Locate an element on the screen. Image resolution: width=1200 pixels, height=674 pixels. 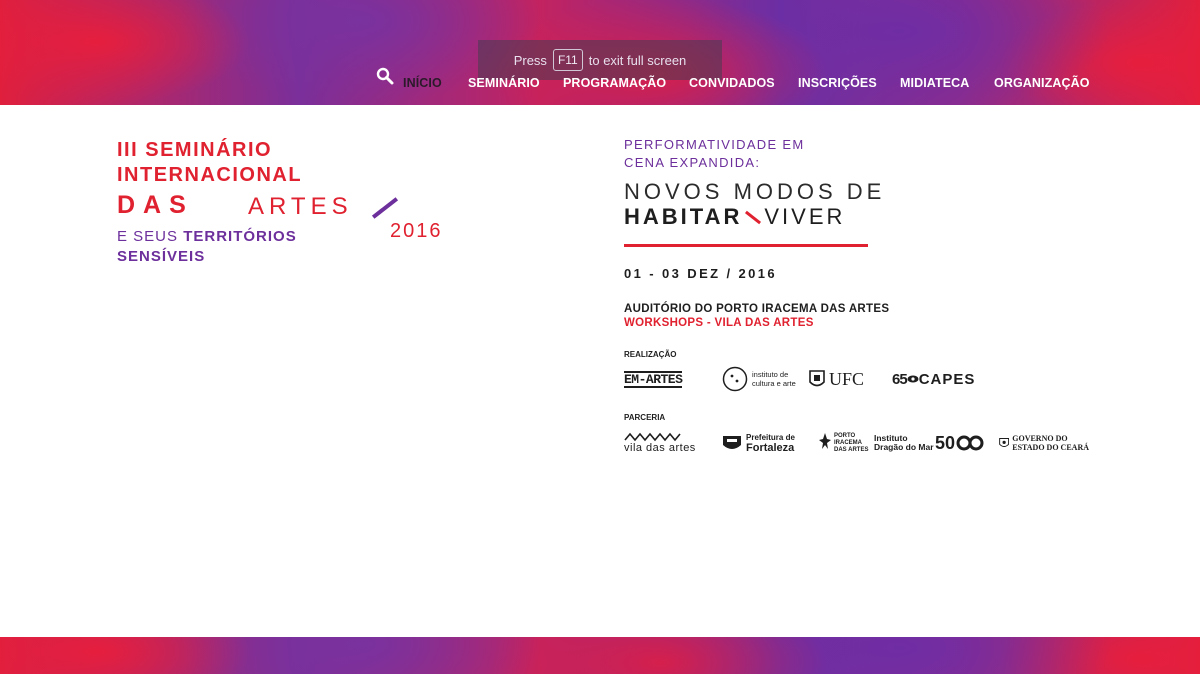
infinity-knot-icon is located at coordinates (970, 443).